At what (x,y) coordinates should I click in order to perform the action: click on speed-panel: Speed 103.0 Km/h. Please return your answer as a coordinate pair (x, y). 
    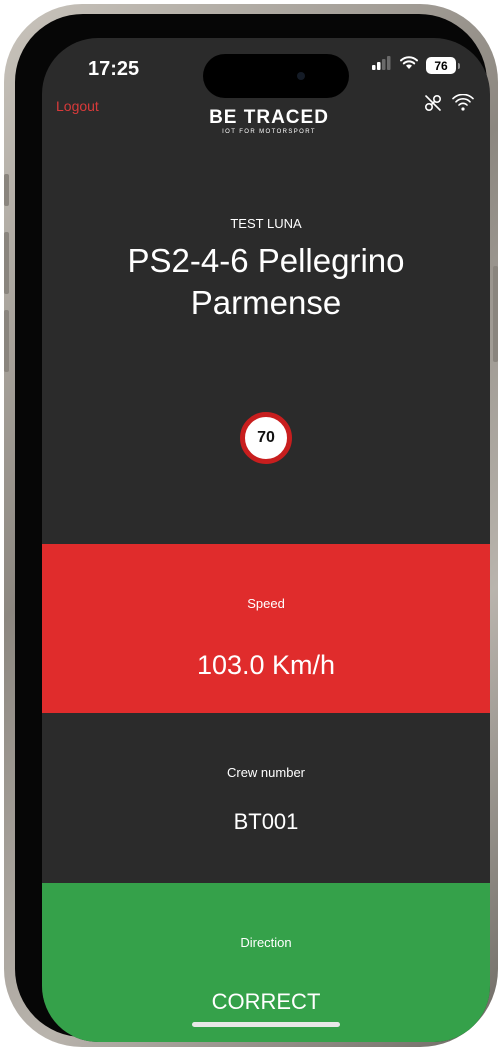
    Looking at the image, I should click on (266, 628).